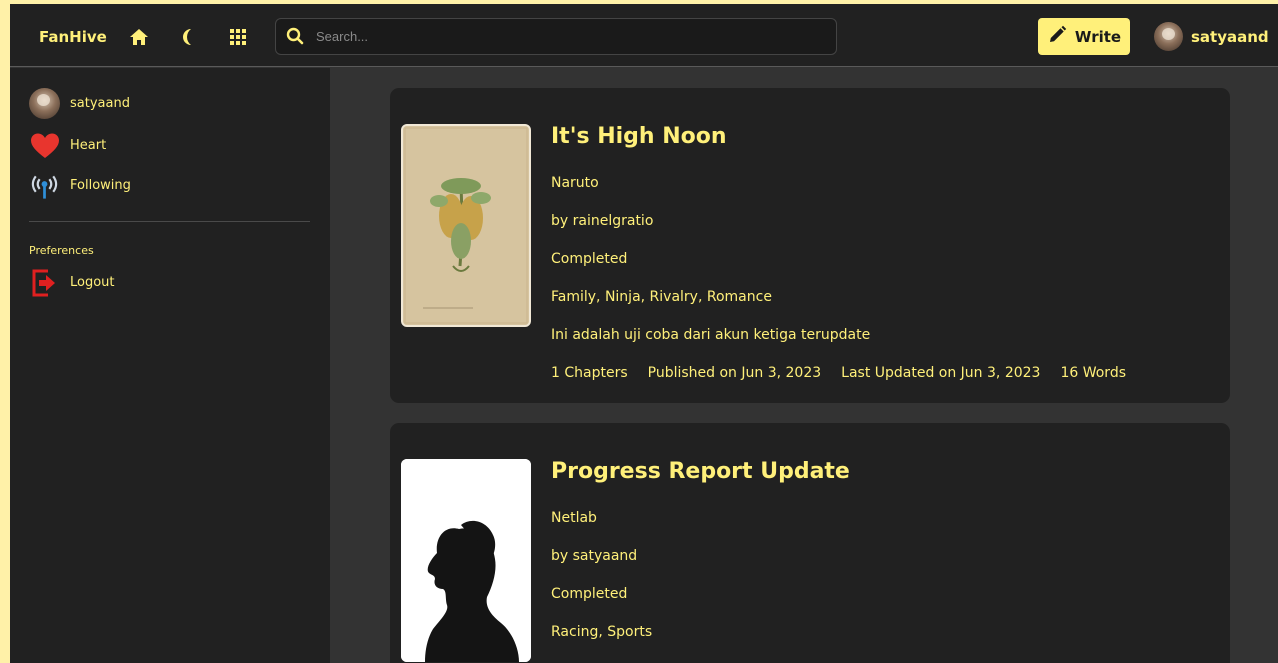 The height and width of the screenshot is (663, 1278). Describe the element at coordinates (1098, 36) in the screenshot. I see `write-button-label: Write` at that location.